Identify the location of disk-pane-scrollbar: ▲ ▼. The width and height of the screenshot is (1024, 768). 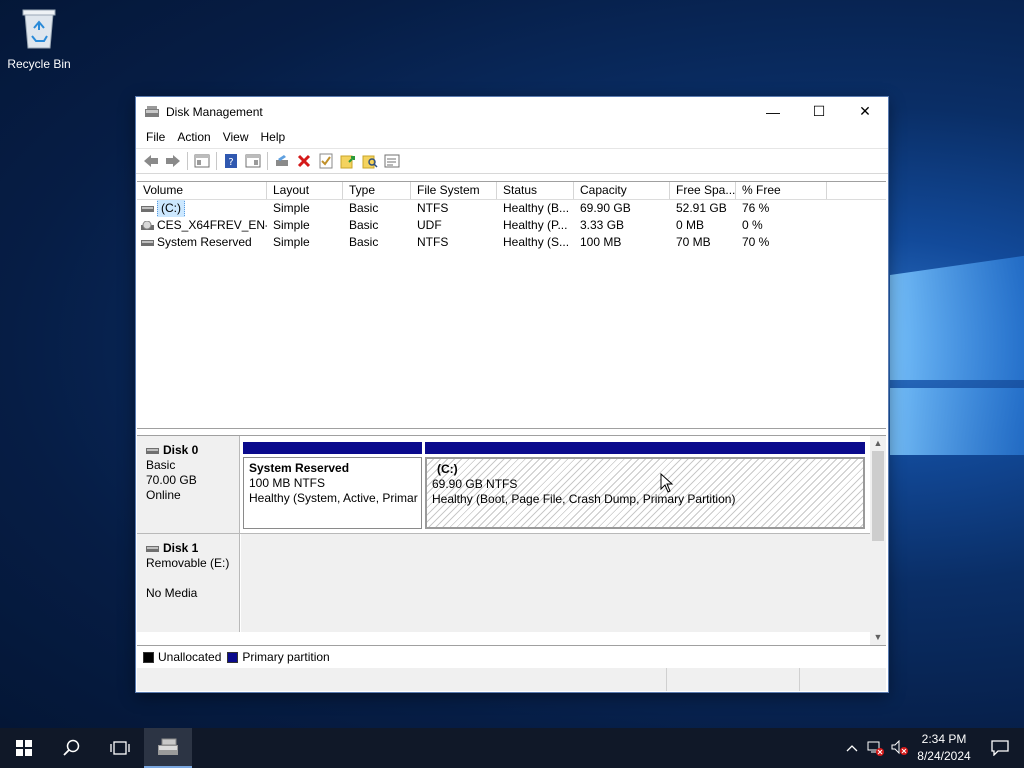
(878, 541).